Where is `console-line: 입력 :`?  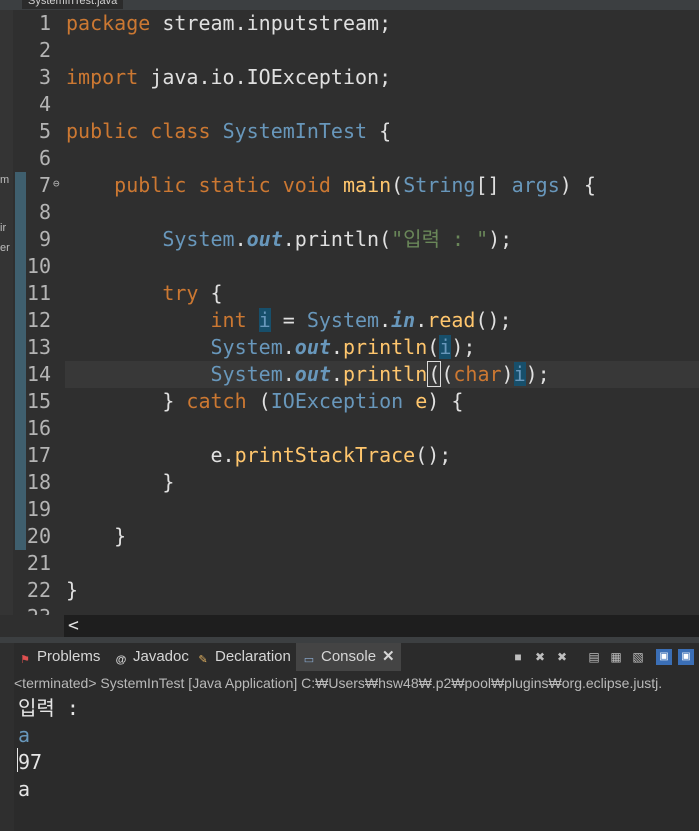
console-line: 입력 : is located at coordinates (48, 708).